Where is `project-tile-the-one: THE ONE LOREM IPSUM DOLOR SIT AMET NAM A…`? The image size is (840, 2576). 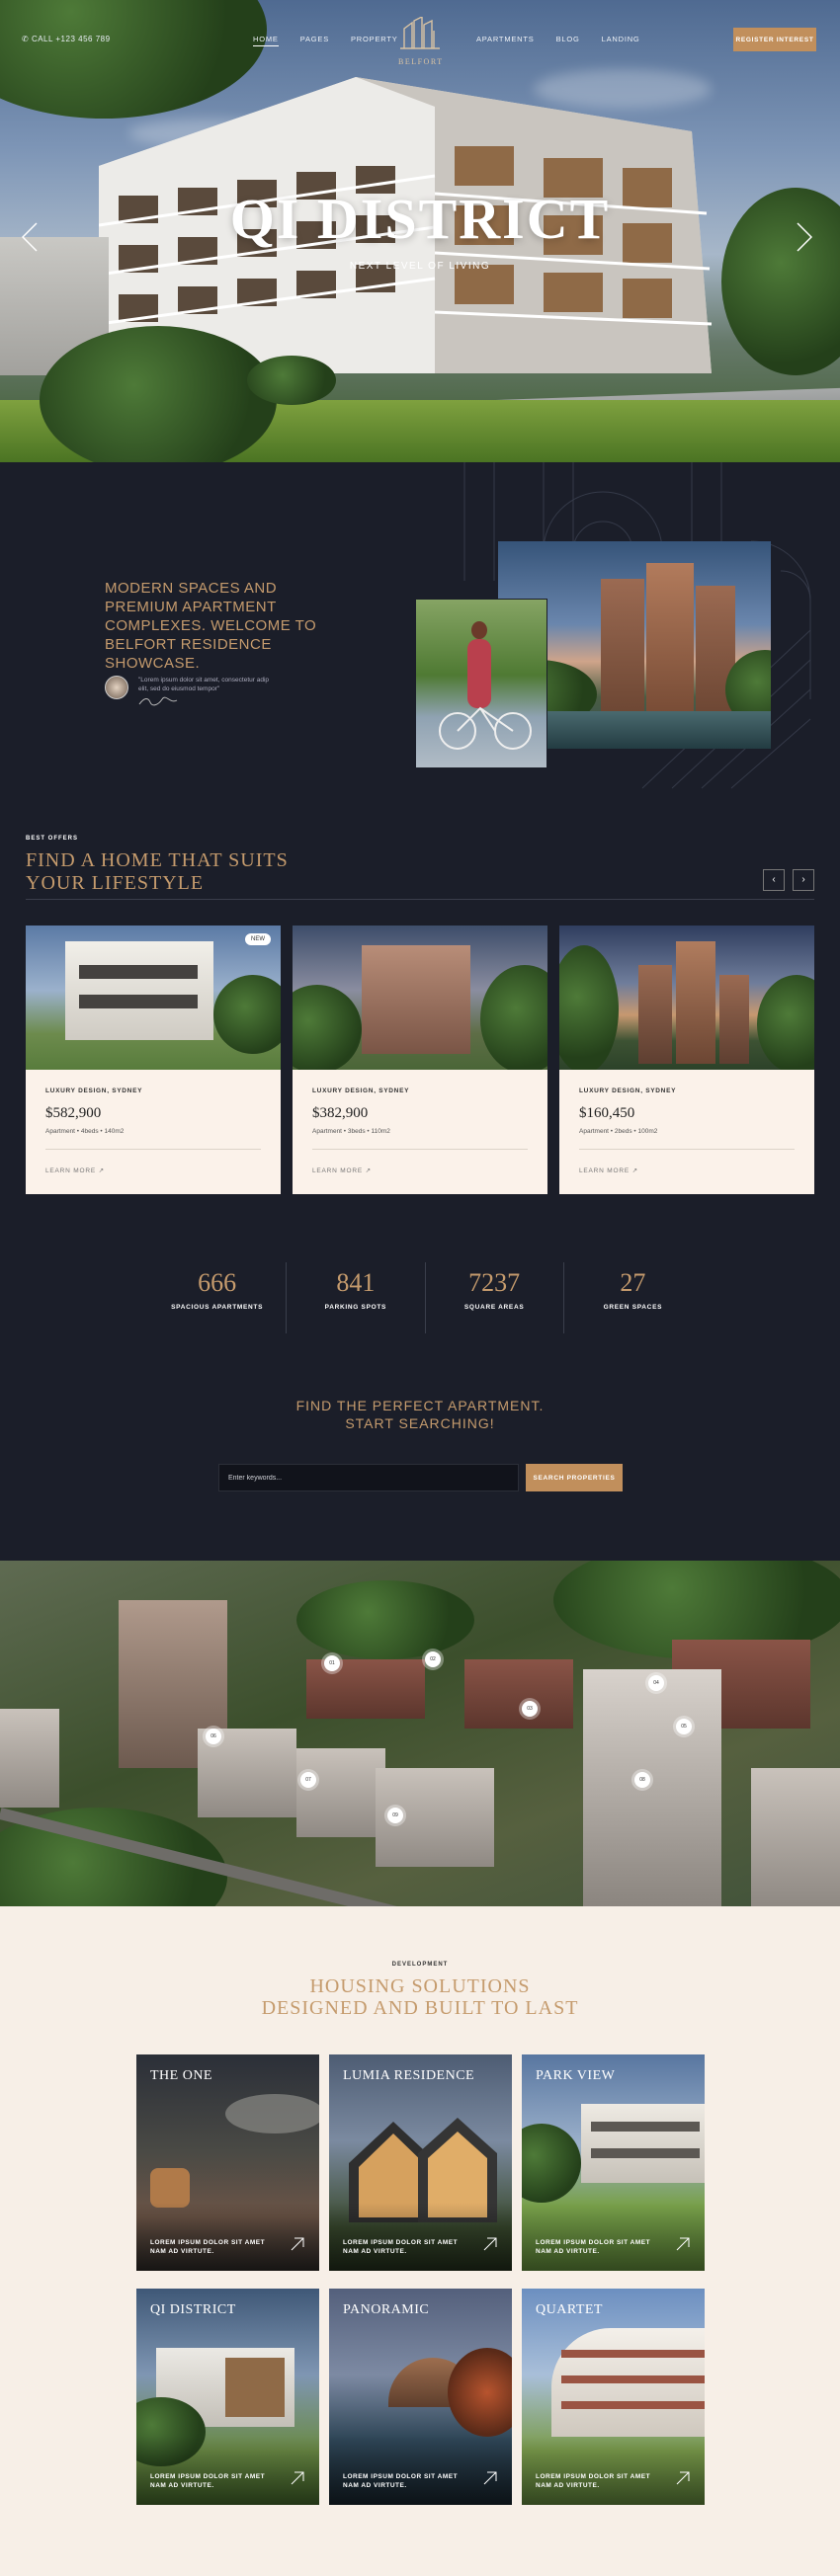
project-tile-the-one: THE ONE LOREM IPSUM DOLOR SIT AMET NAM A… is located at coordinates (227, 2162).